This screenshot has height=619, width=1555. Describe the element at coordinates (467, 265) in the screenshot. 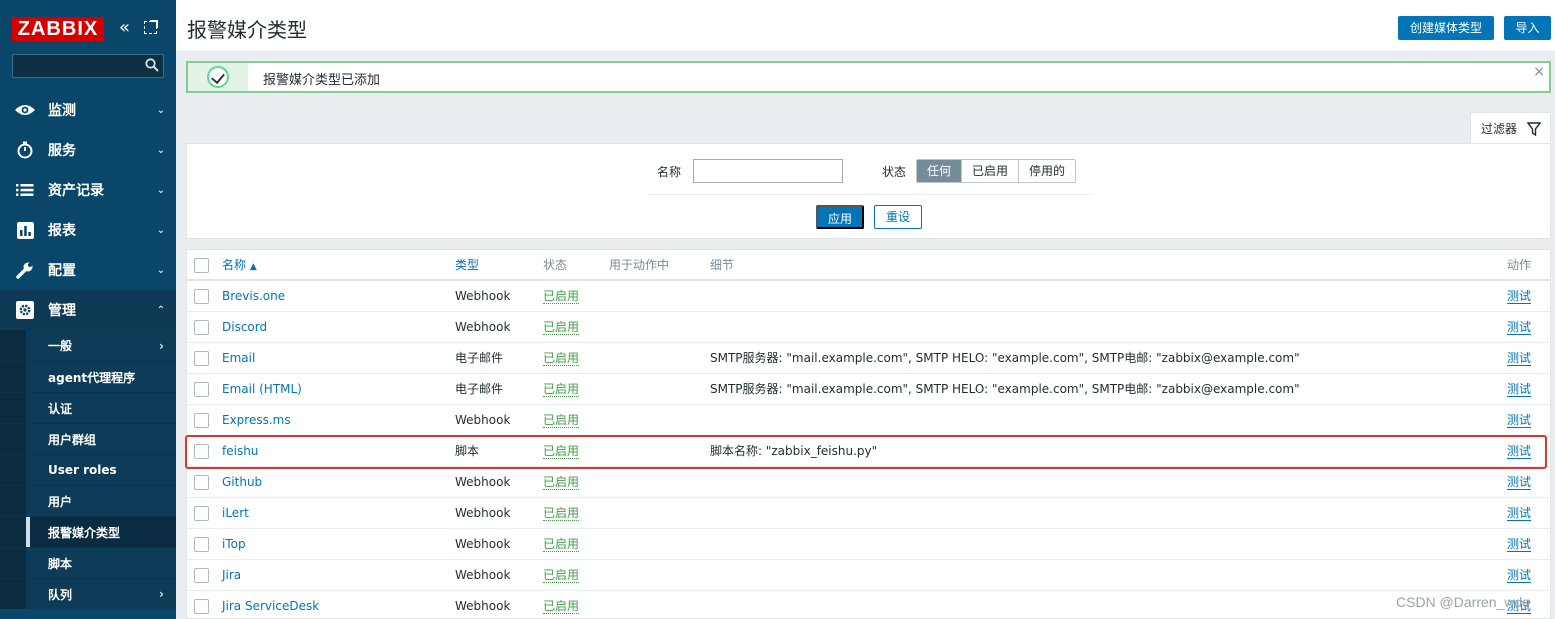

I see `column-type: 类型` at that location.